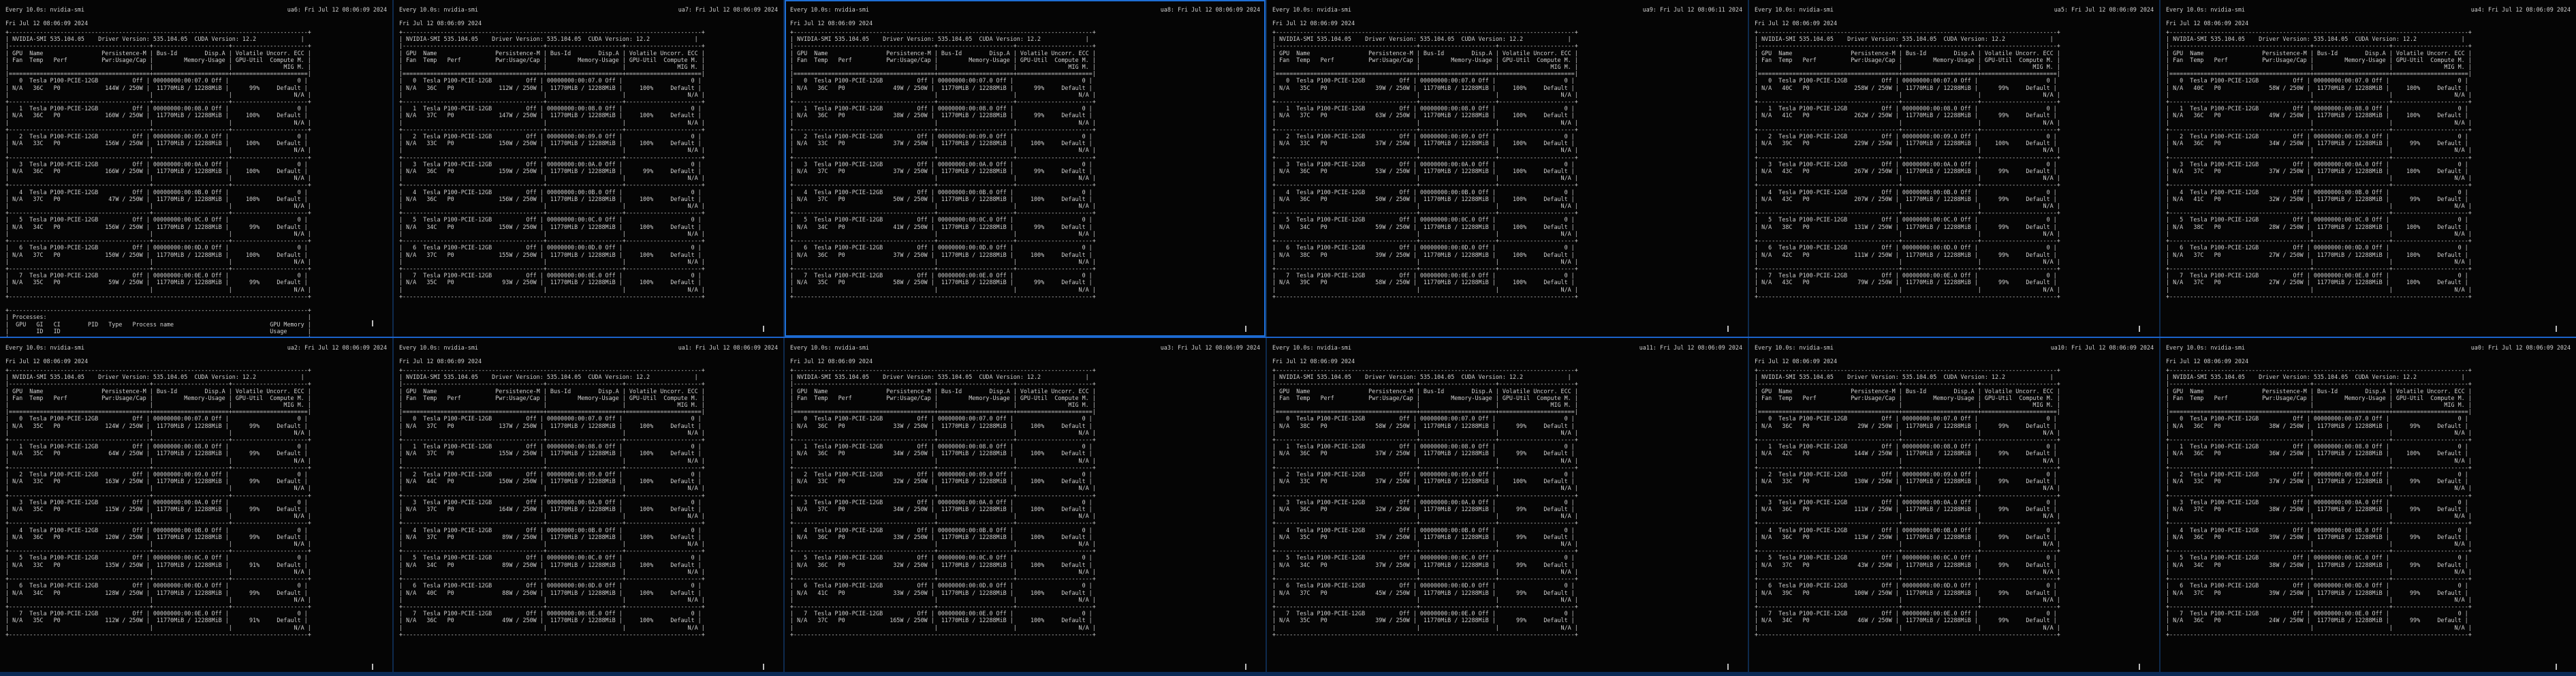 This screenshot has width=2576, height=676. What do you see at coordinates (728, 347) in the screenshot?
I see `host-clock: ua1: Fri Jul 12 08:06:09 2024` at bounding box center [728, 347].